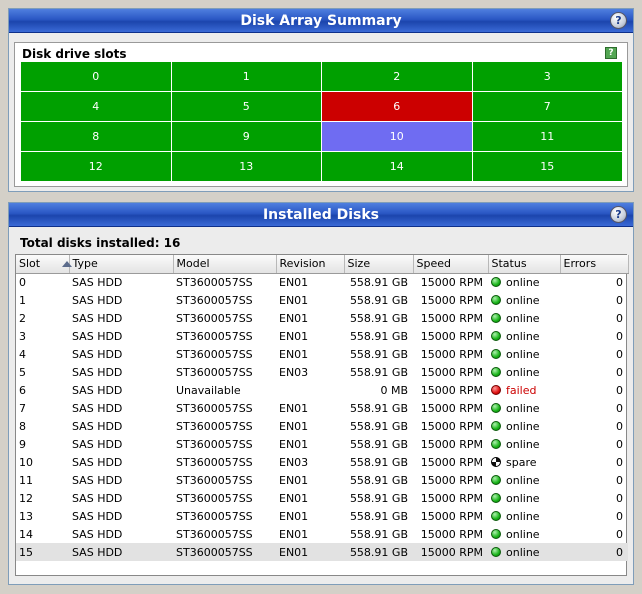 This screenshot has height=594, width=642. Describe the element at coordinates (547, 166) in the screenshot. I see `disk-slot-15: 15` at that location.